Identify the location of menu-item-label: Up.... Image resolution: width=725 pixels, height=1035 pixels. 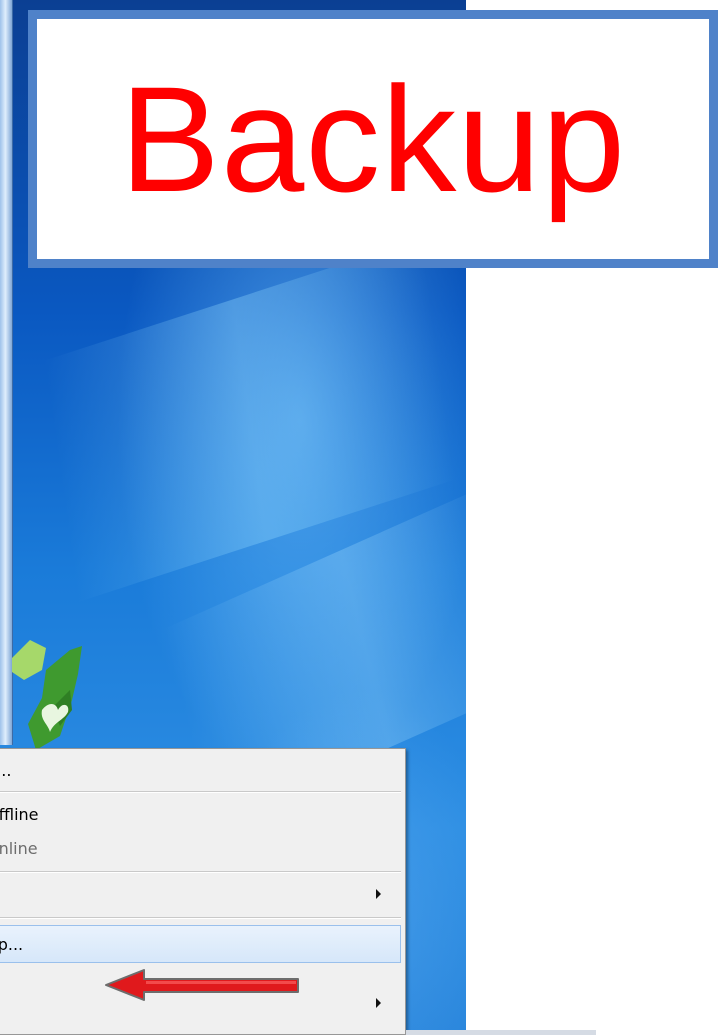
(12, 944).